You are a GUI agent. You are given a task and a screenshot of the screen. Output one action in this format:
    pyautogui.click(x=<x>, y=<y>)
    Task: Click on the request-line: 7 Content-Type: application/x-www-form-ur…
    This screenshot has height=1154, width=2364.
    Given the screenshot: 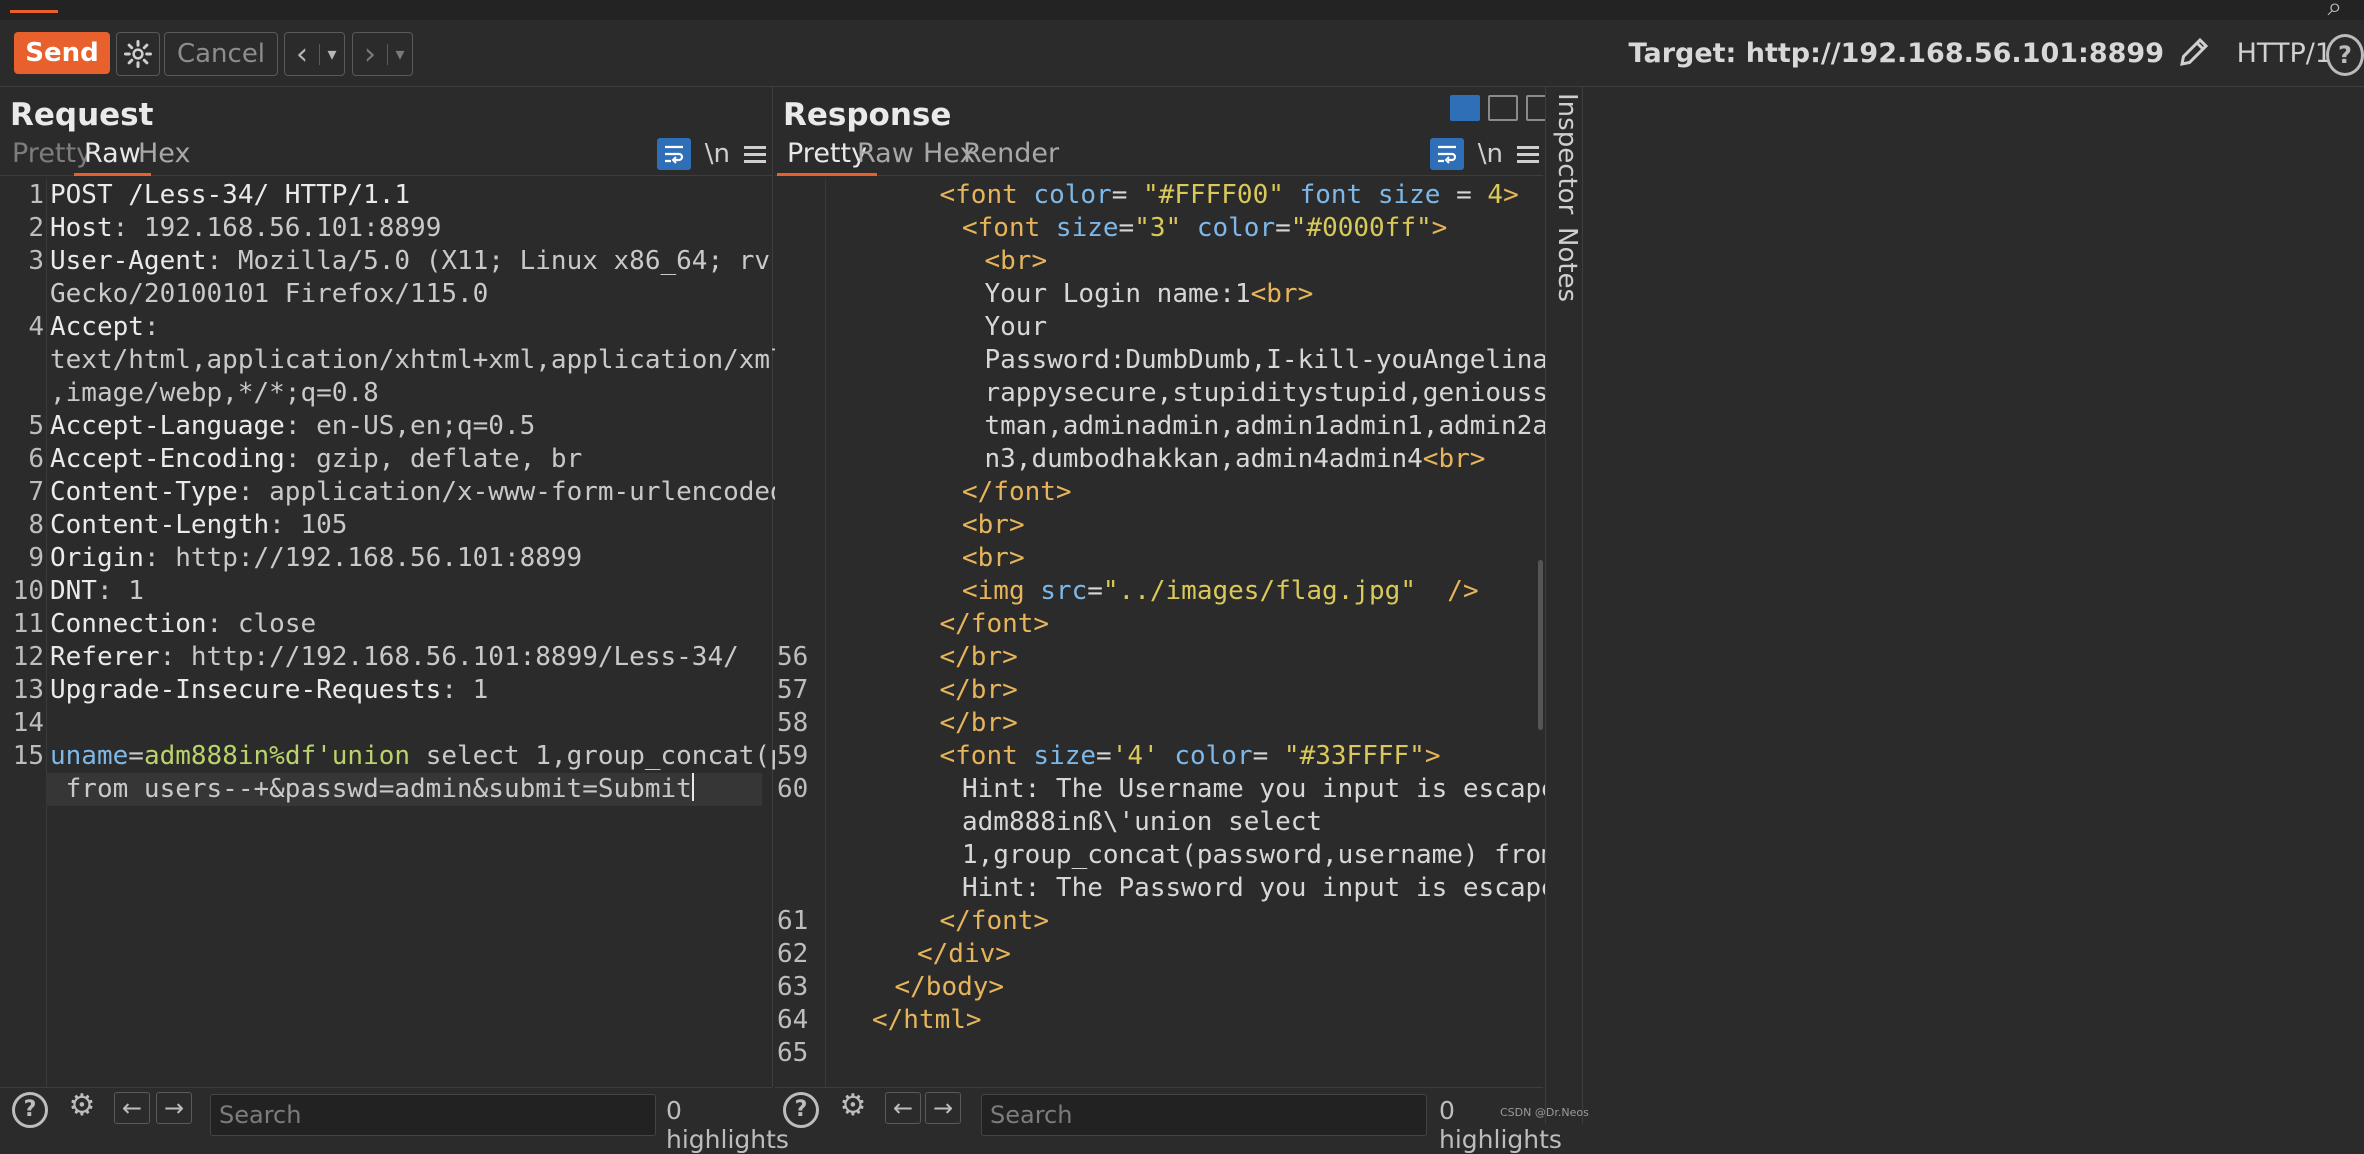 What is the action you would take?
    pyautogui.click(x=392, y=492)
    